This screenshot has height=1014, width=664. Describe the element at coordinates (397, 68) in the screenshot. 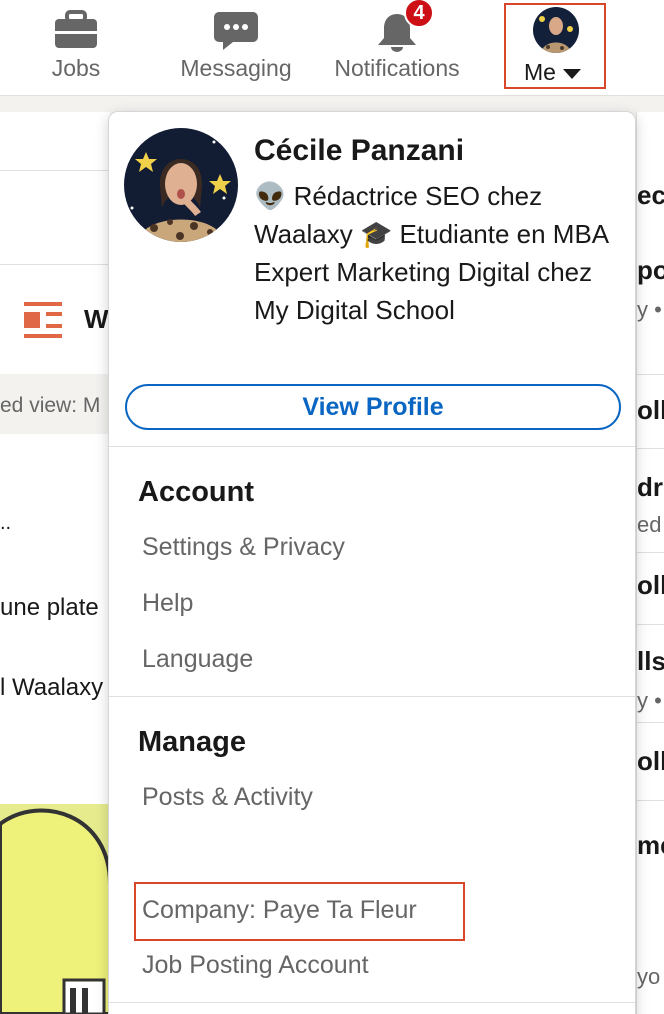

I see `nav-notifications-label: Notifications` at that location.